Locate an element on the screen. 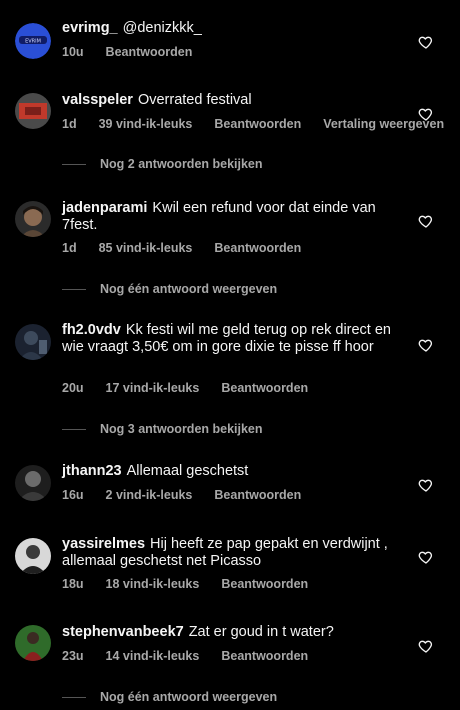  svg-text: EVRIM is located at coordinates (33, 42).